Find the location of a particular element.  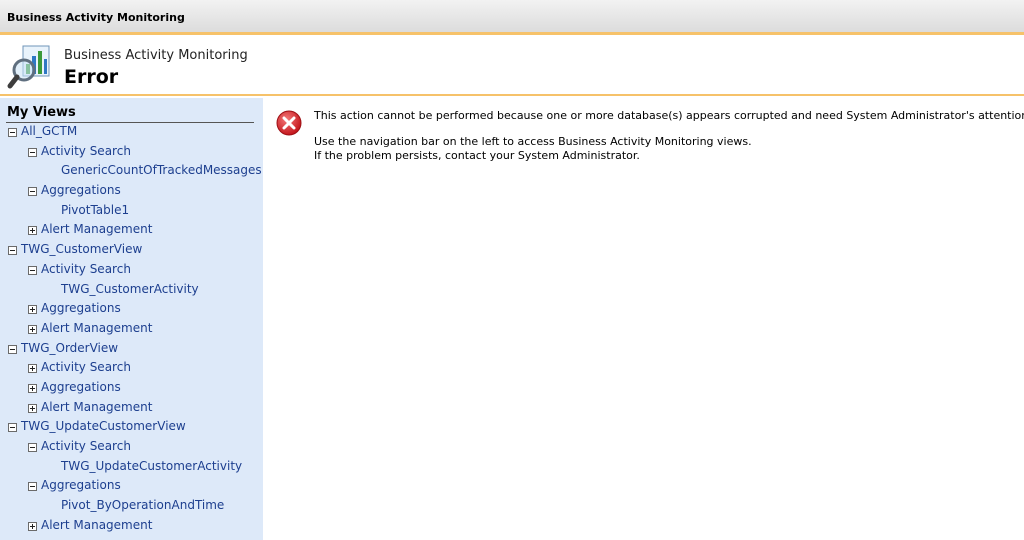

tree-item: TWG_CustomerActivity is located at coordinates (131, 291).